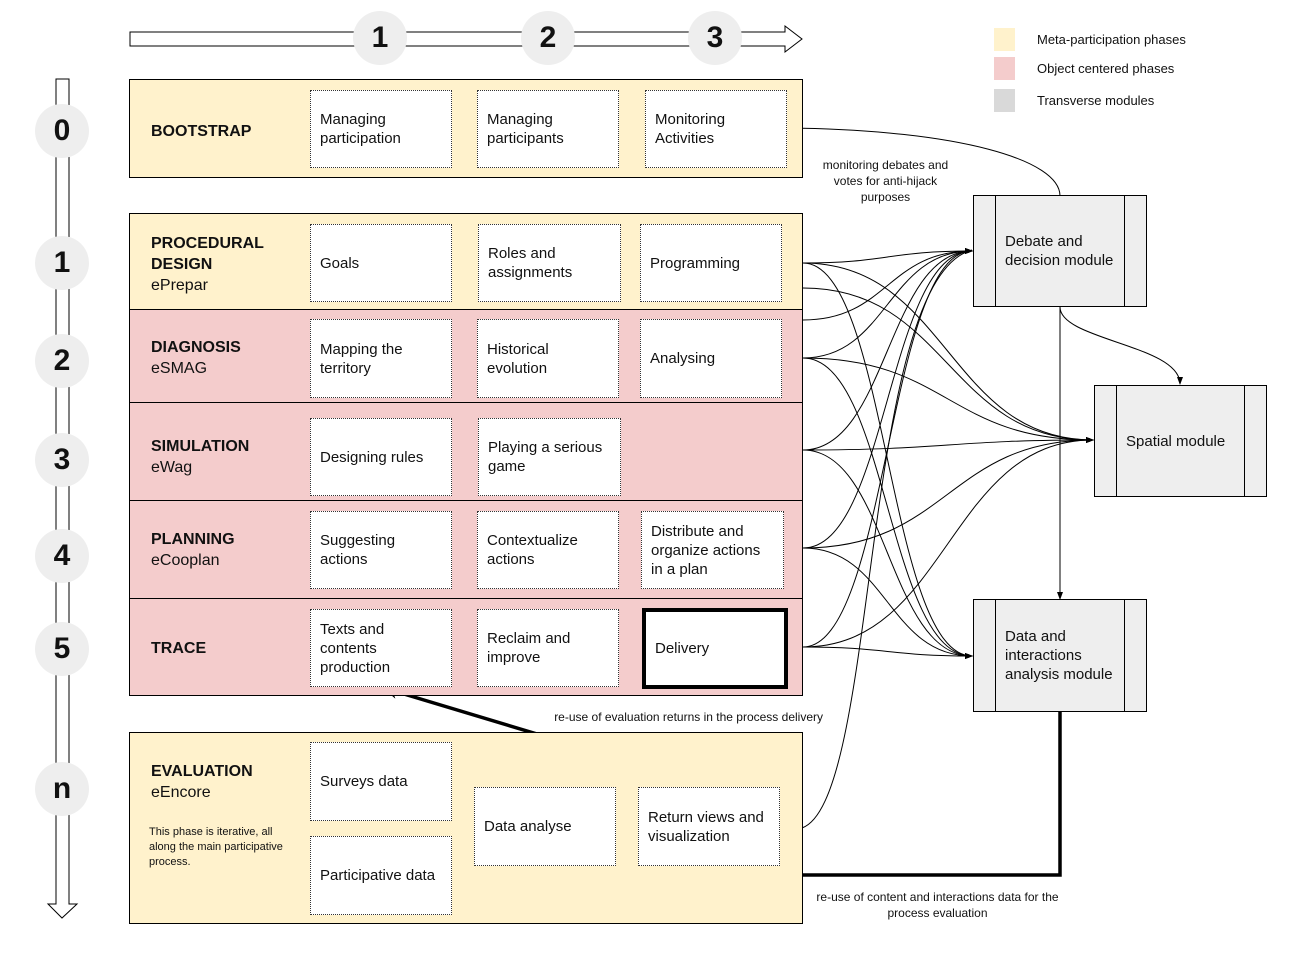  I want to click on phase-tool: ePrepar, so click(179, 285).